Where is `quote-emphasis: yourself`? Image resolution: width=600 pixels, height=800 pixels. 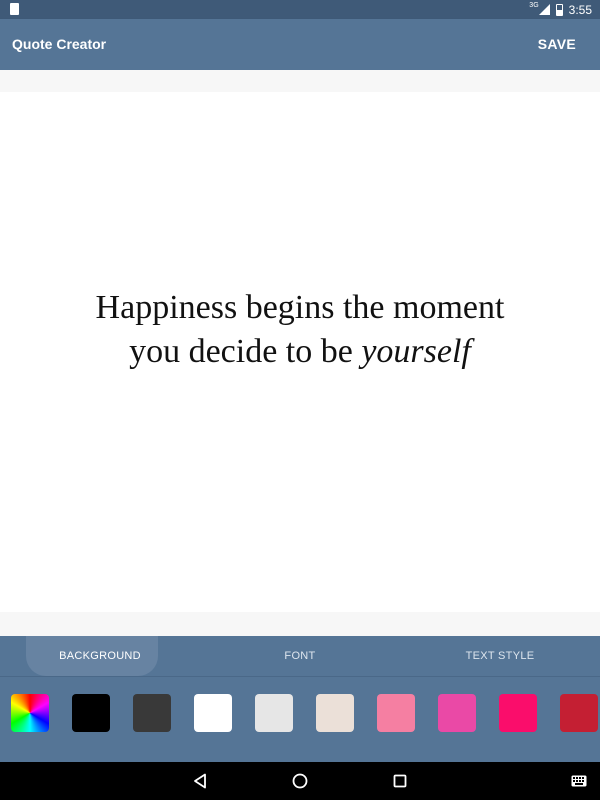 quote-emphasis: yourself is located at coordinates (416, 351).